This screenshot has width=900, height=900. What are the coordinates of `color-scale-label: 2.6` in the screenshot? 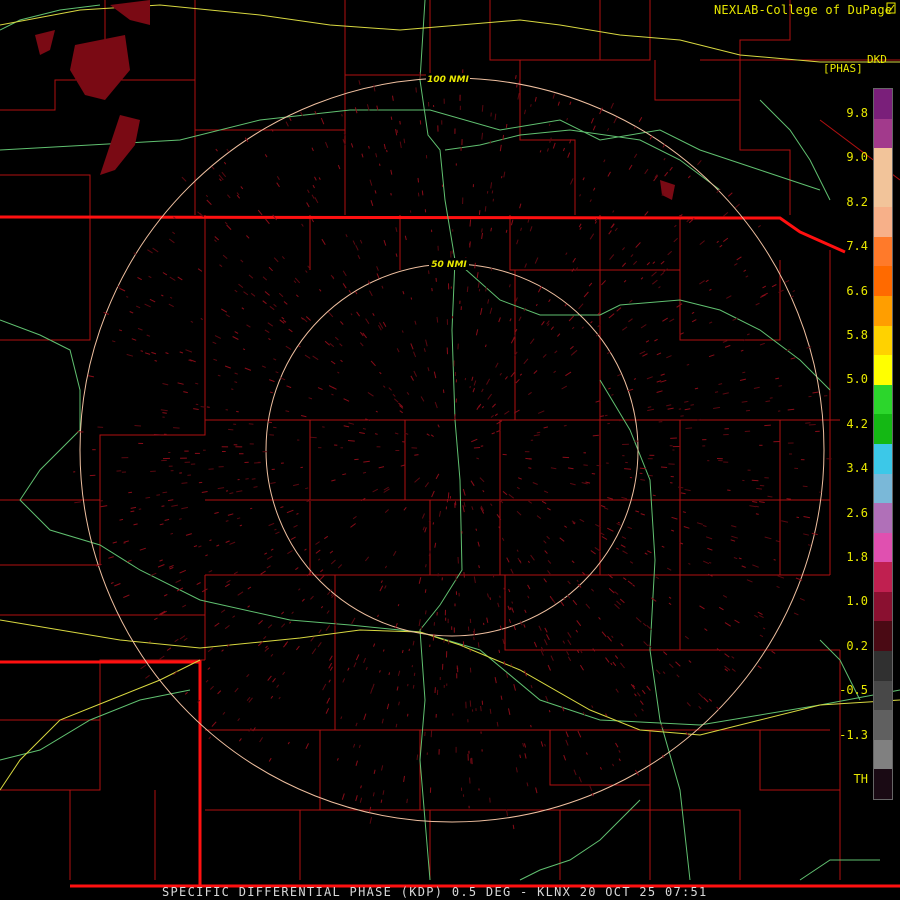 It's located at (857, 512).